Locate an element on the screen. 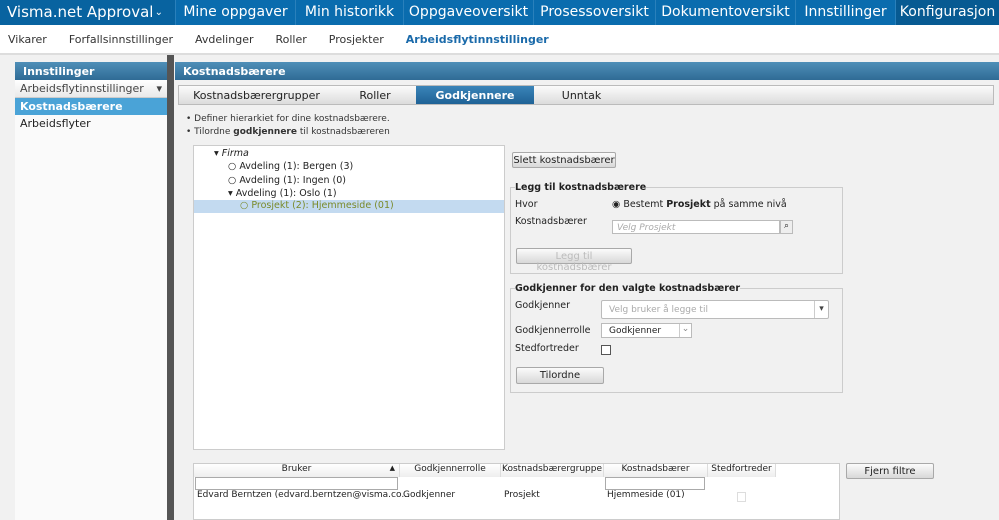 The height and width of the screenshot is (520, 999). step-roller: Roller is located at coordinates (375, 95).